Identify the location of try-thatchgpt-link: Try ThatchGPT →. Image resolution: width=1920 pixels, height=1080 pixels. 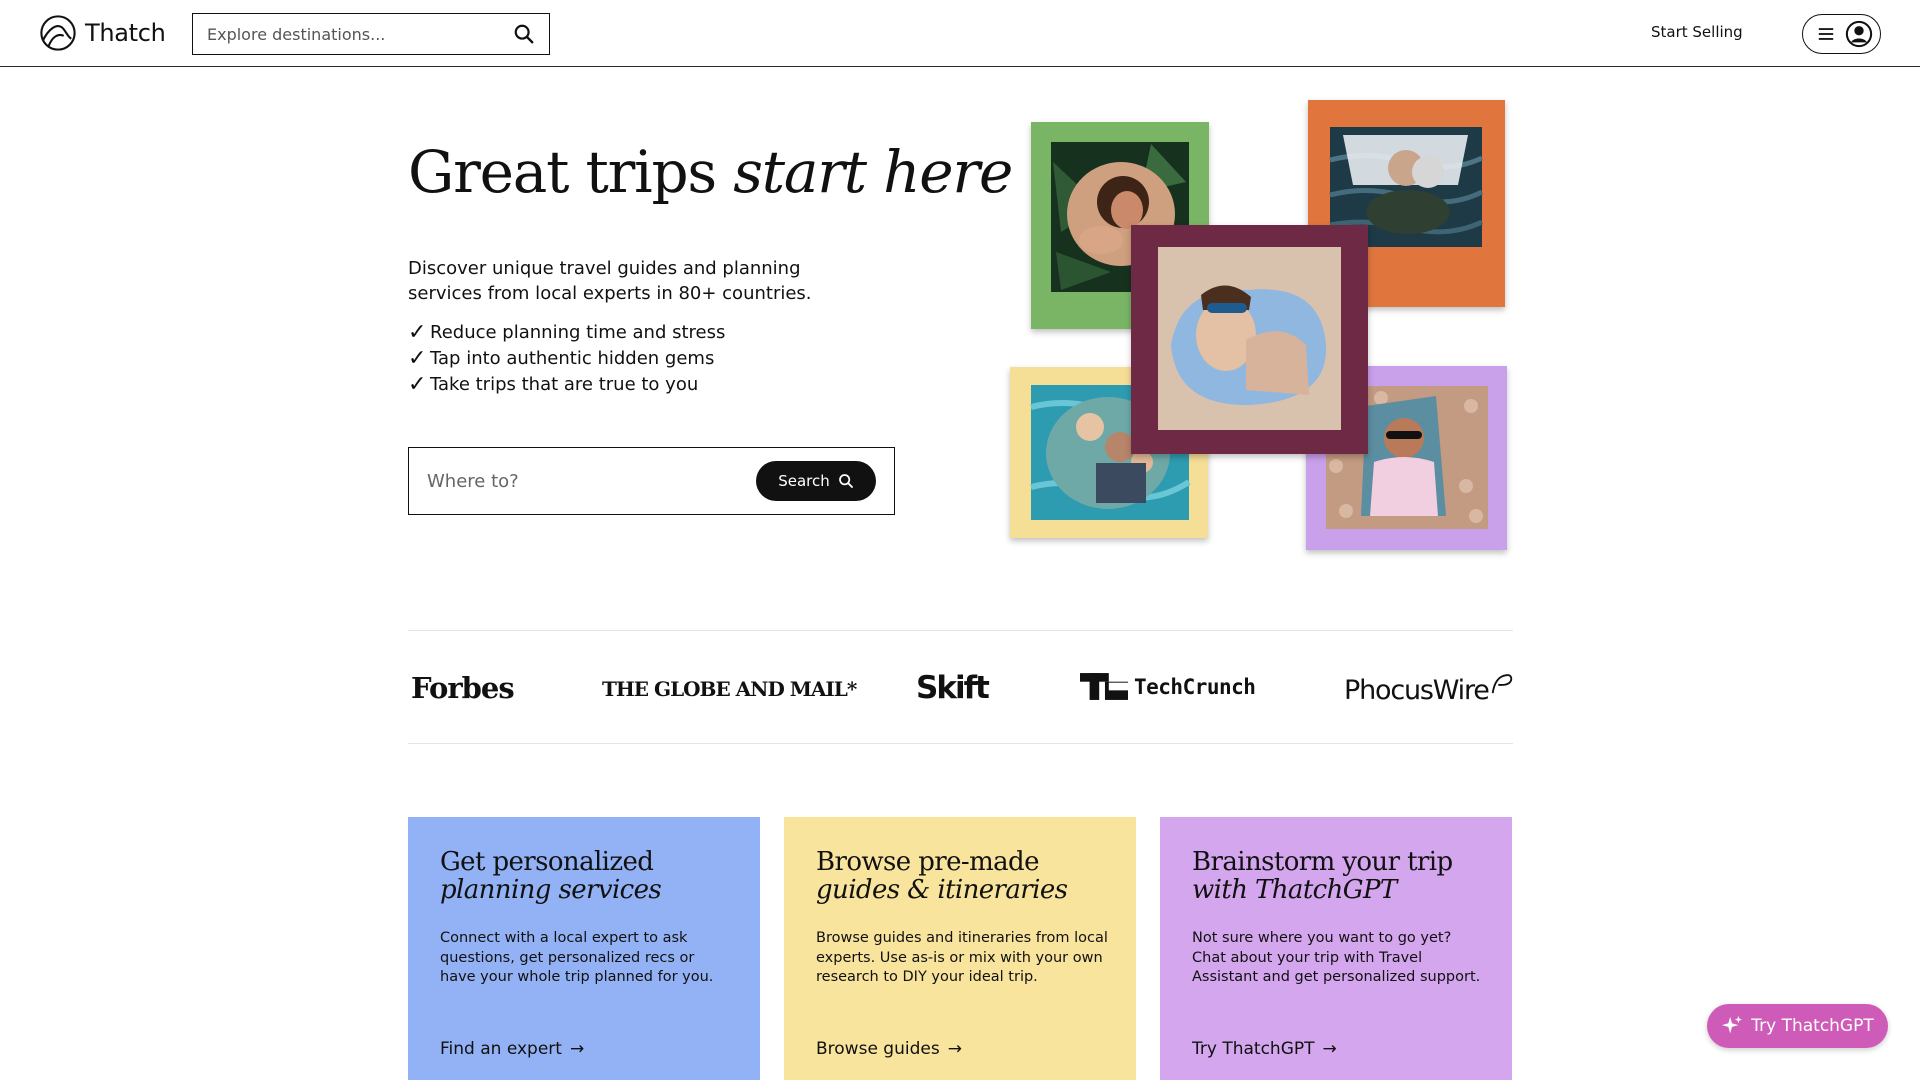
(1264, 1049).